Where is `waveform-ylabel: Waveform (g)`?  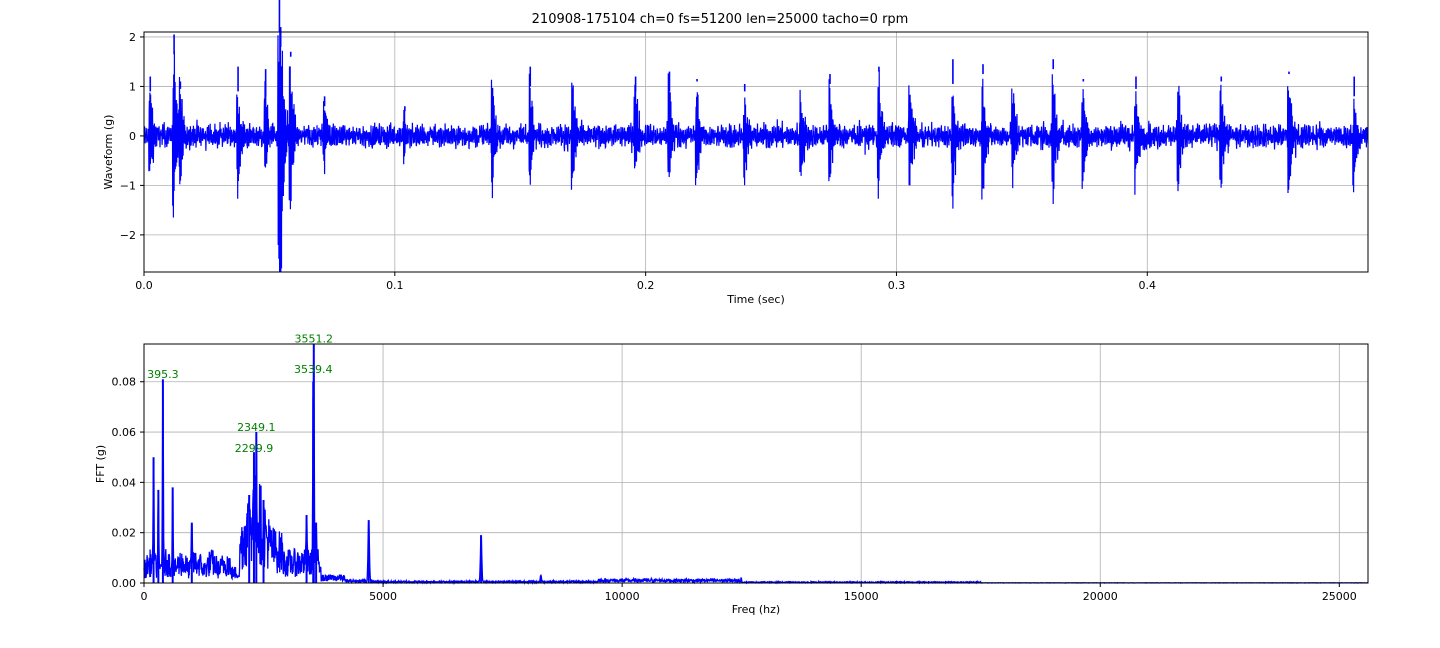
waveform-ylabel: Waveform (g) is located at coordinates (108, 152).